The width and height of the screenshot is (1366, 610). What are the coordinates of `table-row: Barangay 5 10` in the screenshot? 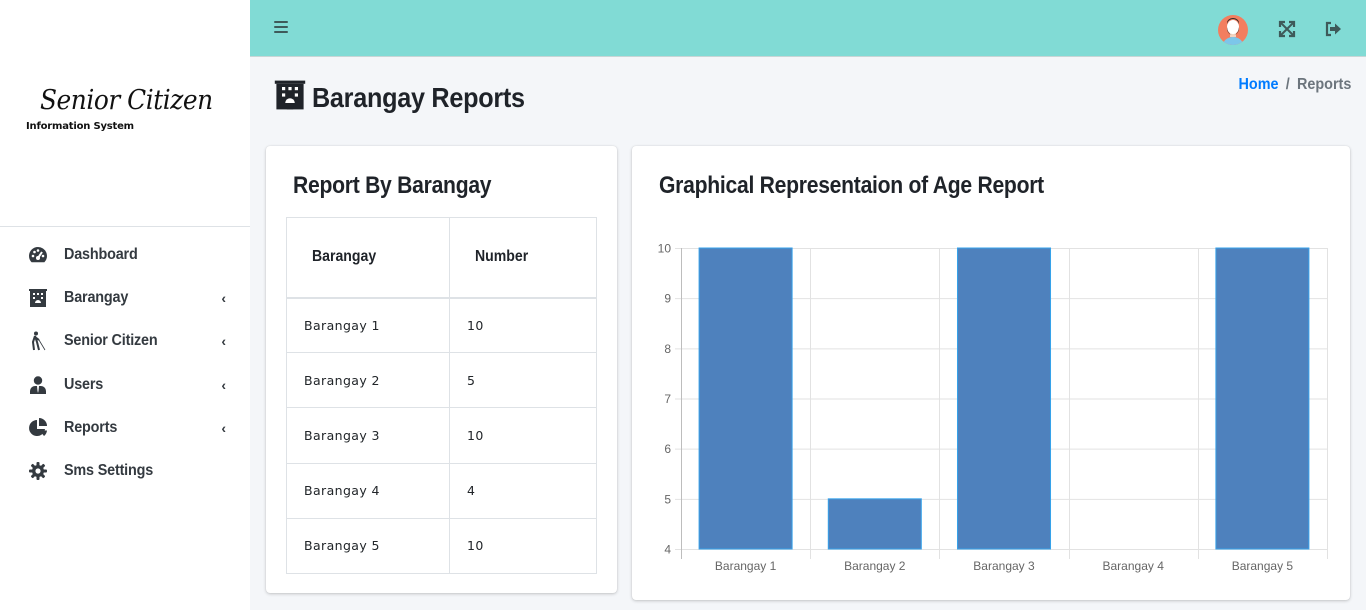 It's located at (441, 545).